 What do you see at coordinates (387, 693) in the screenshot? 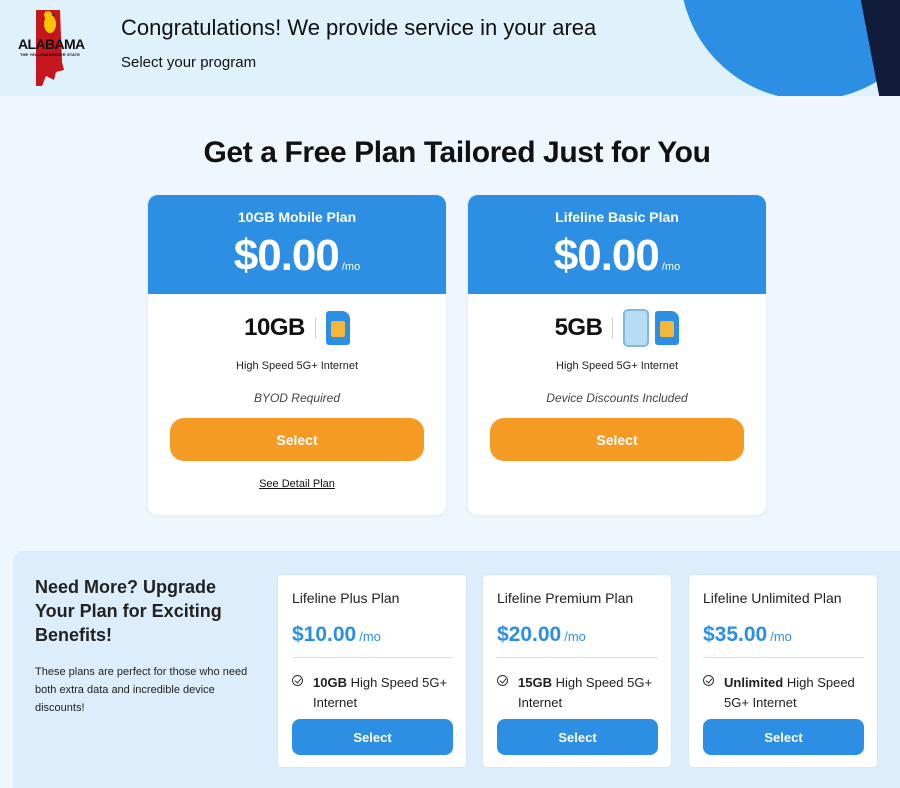
I see `feature-text: 10GB High Speed 5G+ Internet` at bounding box center [387, 693].